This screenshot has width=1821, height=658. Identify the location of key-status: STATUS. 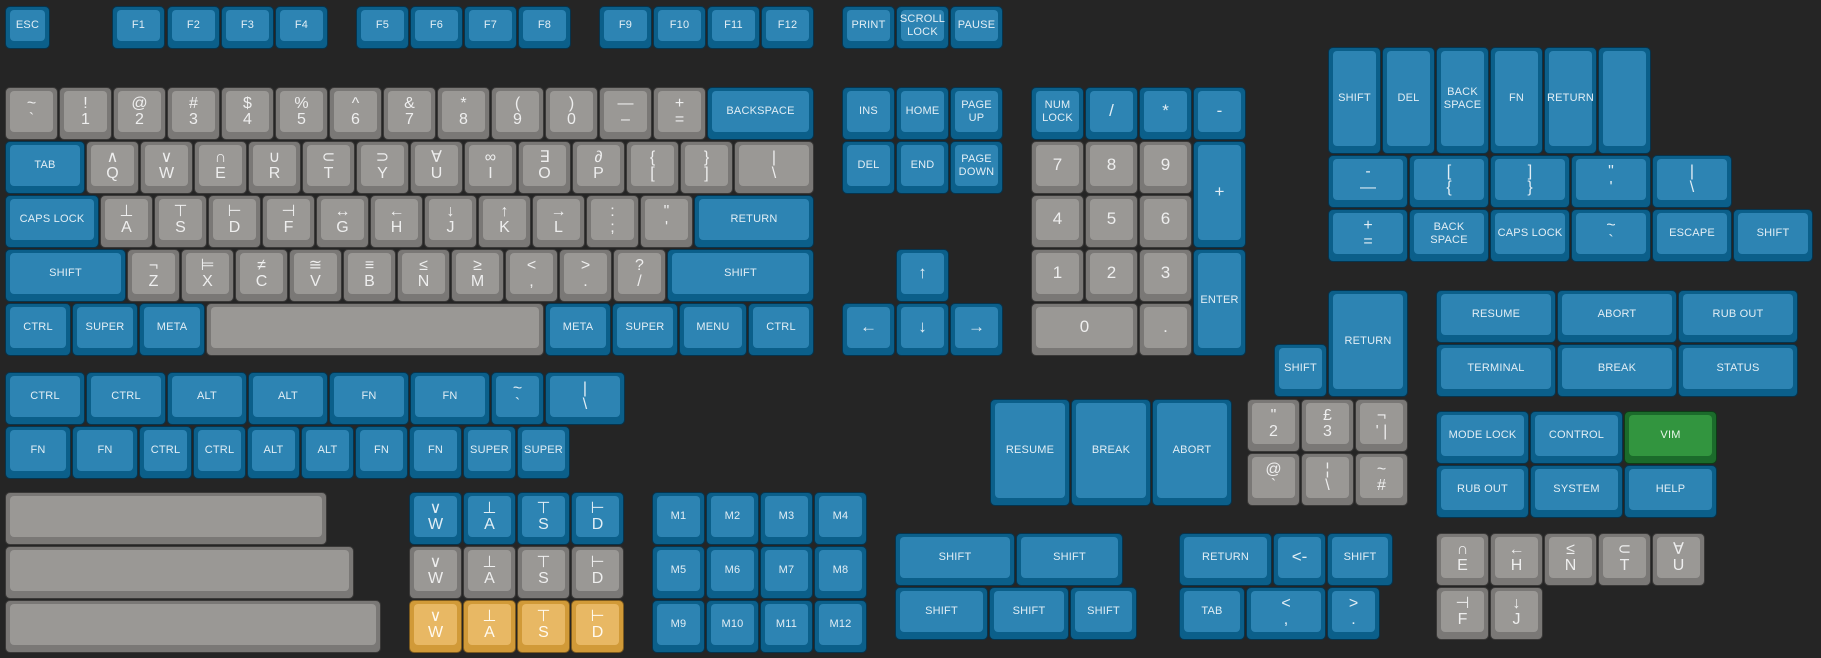
(1738, 370).